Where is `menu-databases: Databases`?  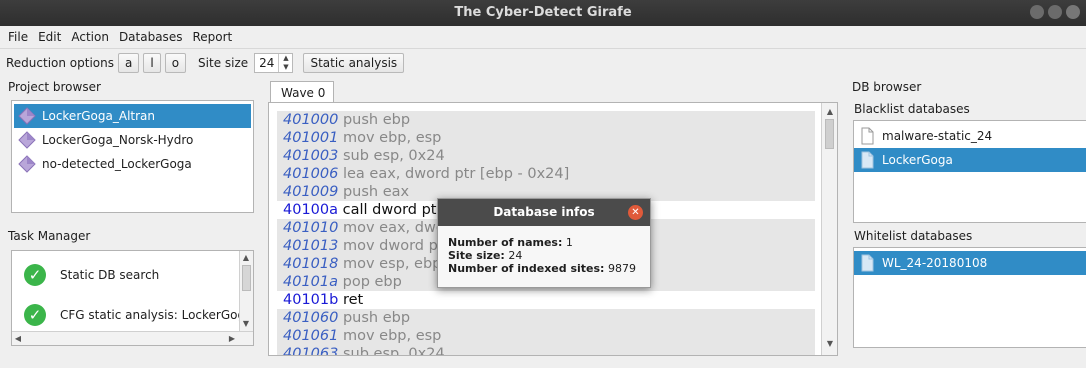
menu-databases: Databases is located at coordinates (152, 37).